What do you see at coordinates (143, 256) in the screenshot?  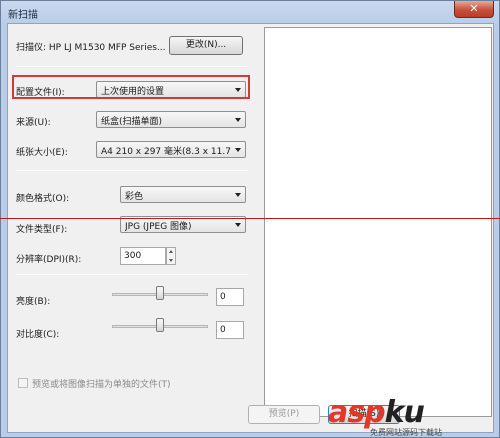 I see `resolution-input: 300` at bounding box center [143, 256].